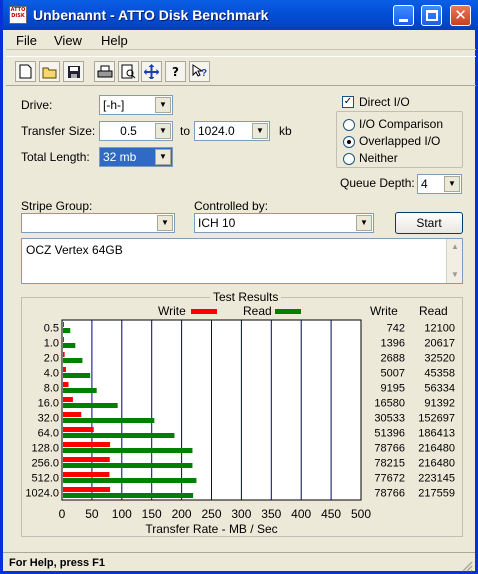 Image resolution: width=478 pixels, height=574 pixels. Describe the element at coordinates (45, 479) in the screenshot. I see `category-label: 512.0` at that location.